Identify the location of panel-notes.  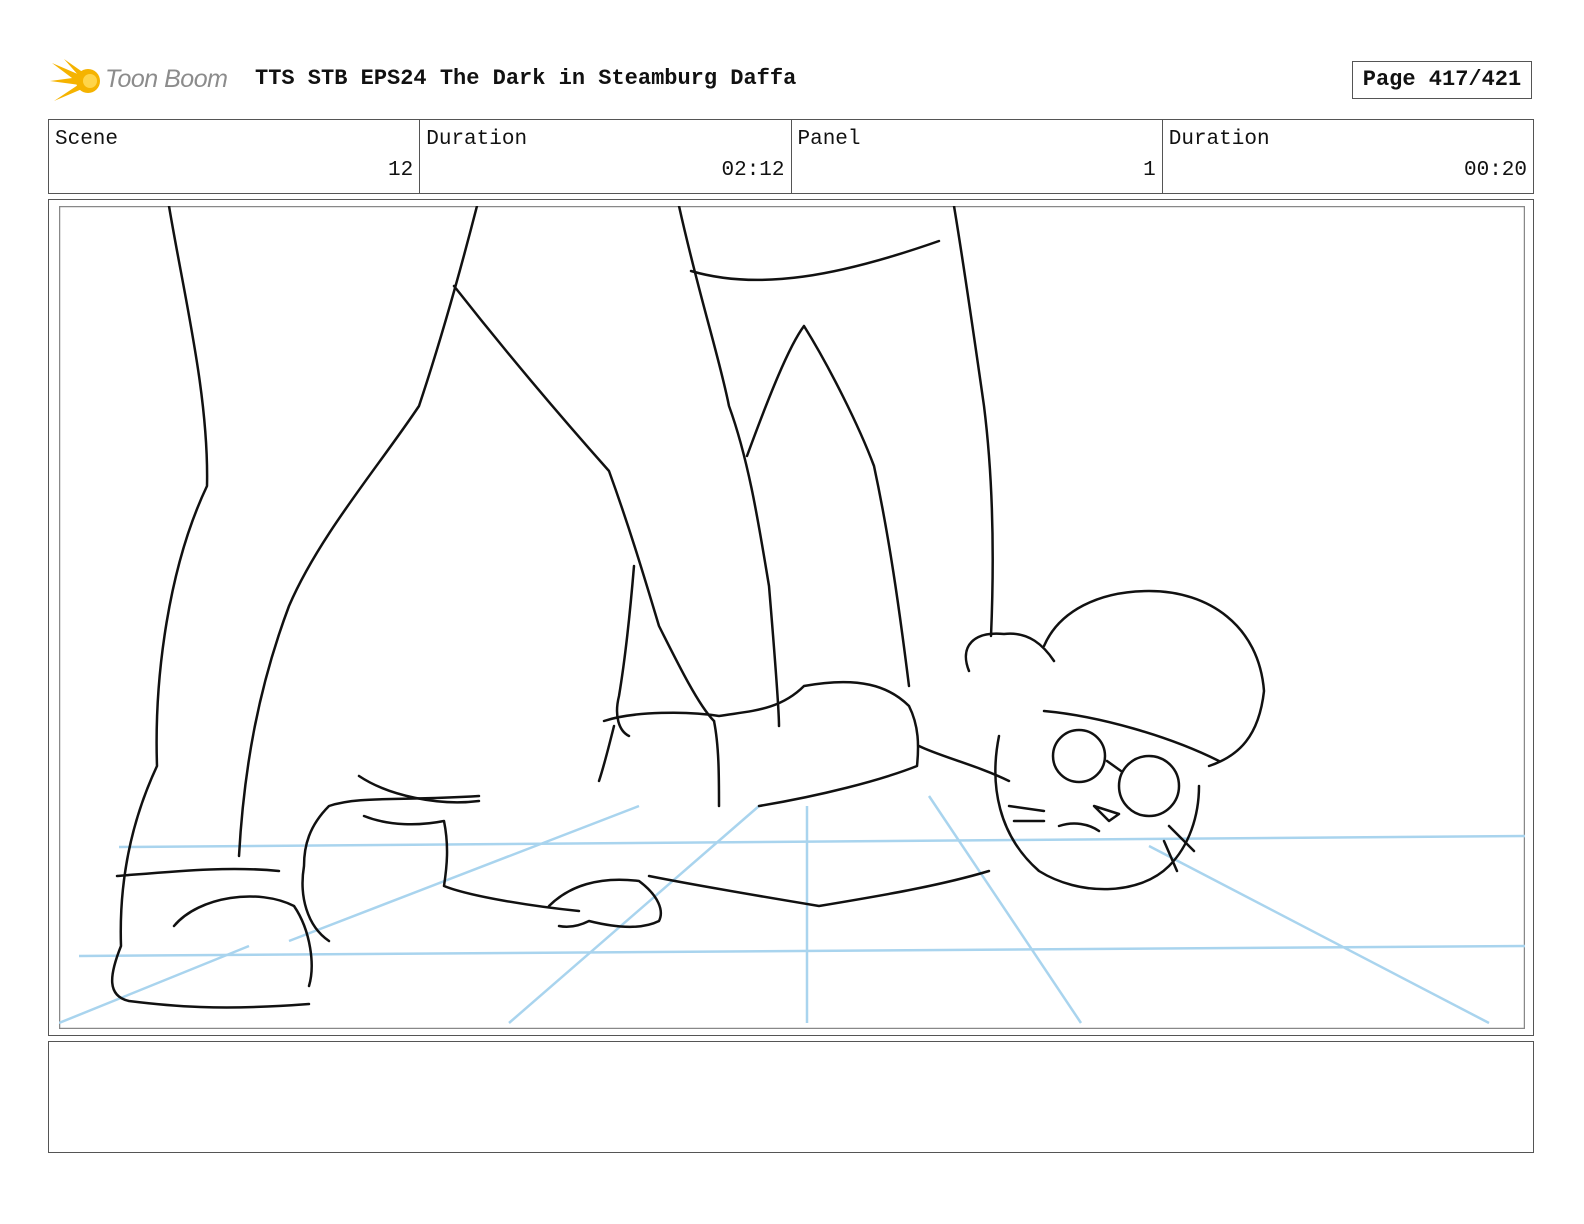
(791, 1097).